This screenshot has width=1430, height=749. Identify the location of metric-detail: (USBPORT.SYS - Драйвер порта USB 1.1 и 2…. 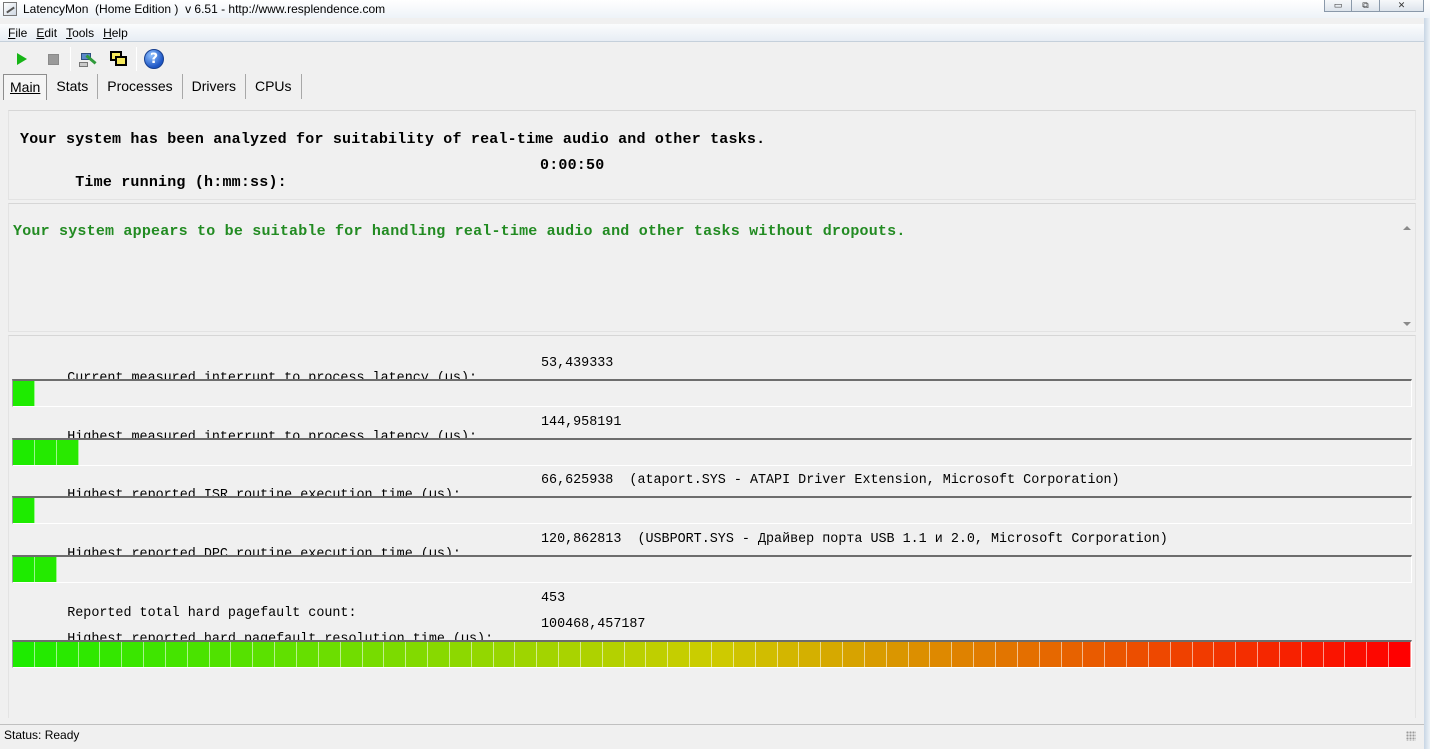
(902, 539).